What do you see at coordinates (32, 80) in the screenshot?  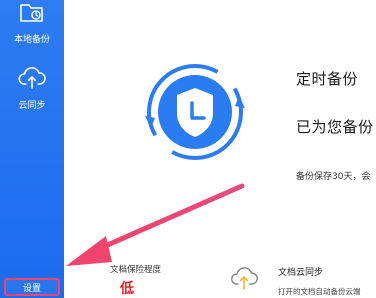 I see `cloud-upload-icon` at bounding box center [32, 80].